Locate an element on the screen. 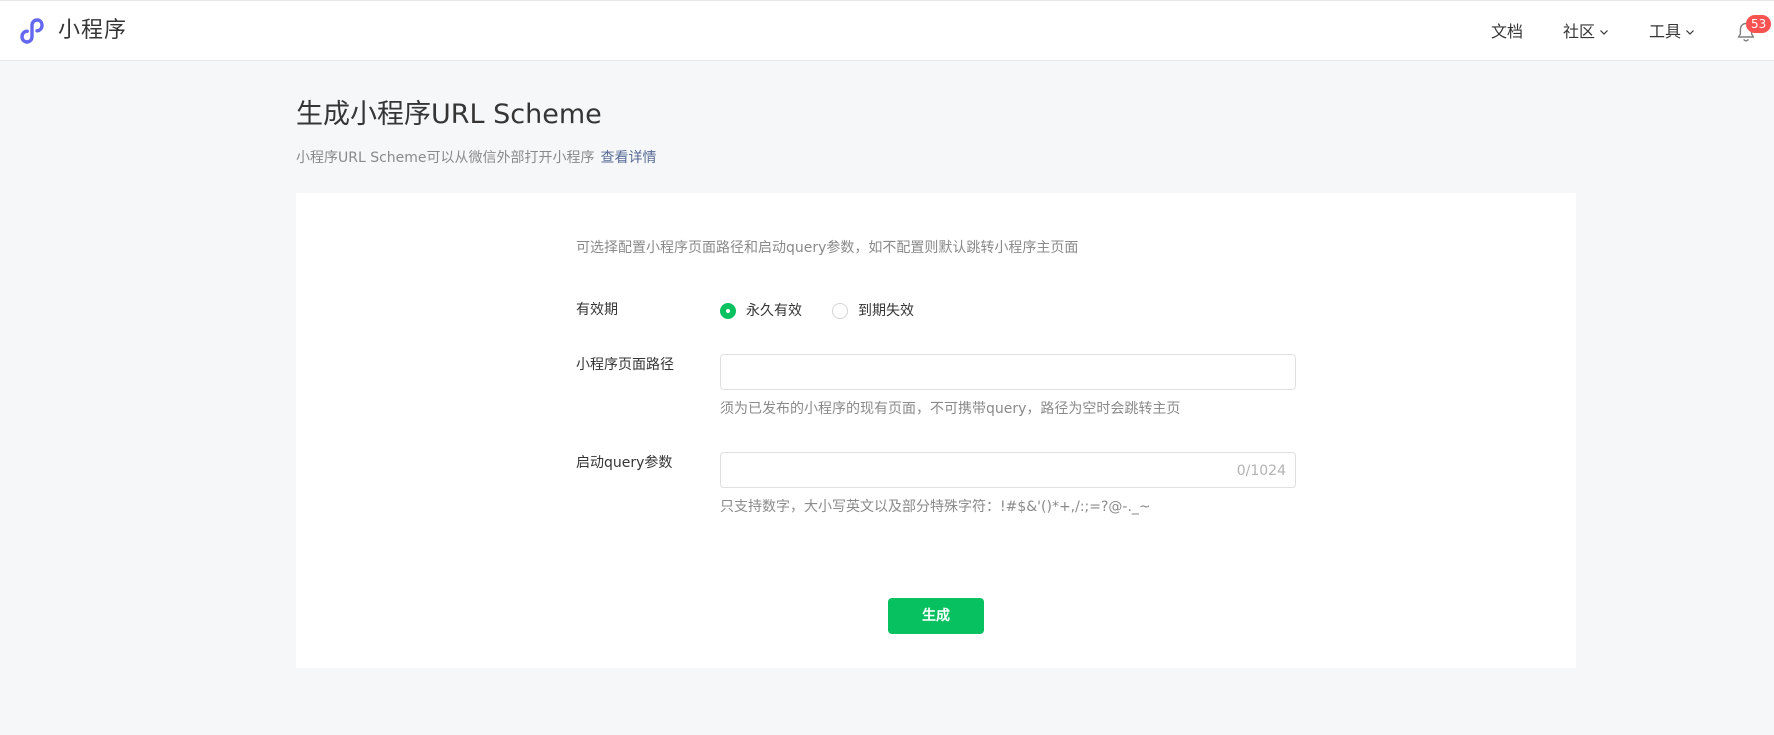  form-note: 可选择配置小程序页面路径和启动query参数，如不配置则默认跳转小程序主页面 is located at coordinates (827, 248).